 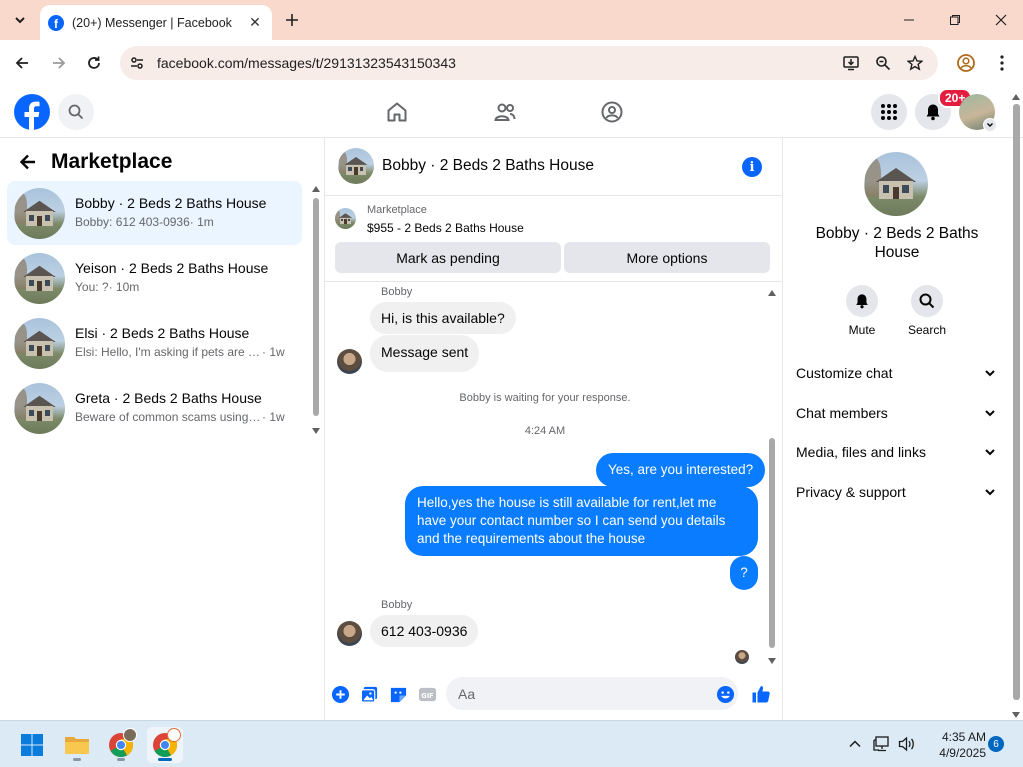 I want to click on apps-grid-icon, so click(x=889, y=112).